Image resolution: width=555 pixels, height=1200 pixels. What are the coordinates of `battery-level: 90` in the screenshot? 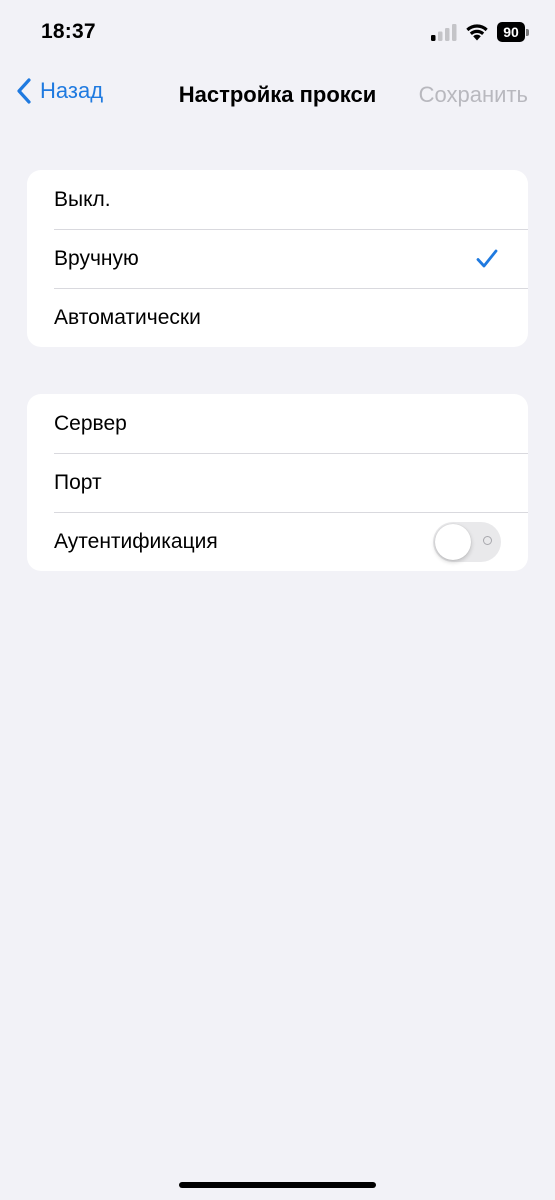 It's located at (511, 32).